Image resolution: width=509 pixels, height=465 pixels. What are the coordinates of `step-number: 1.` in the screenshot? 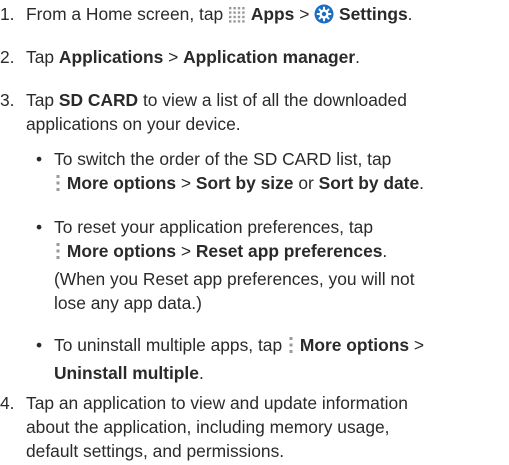 It's located at (7, 14).